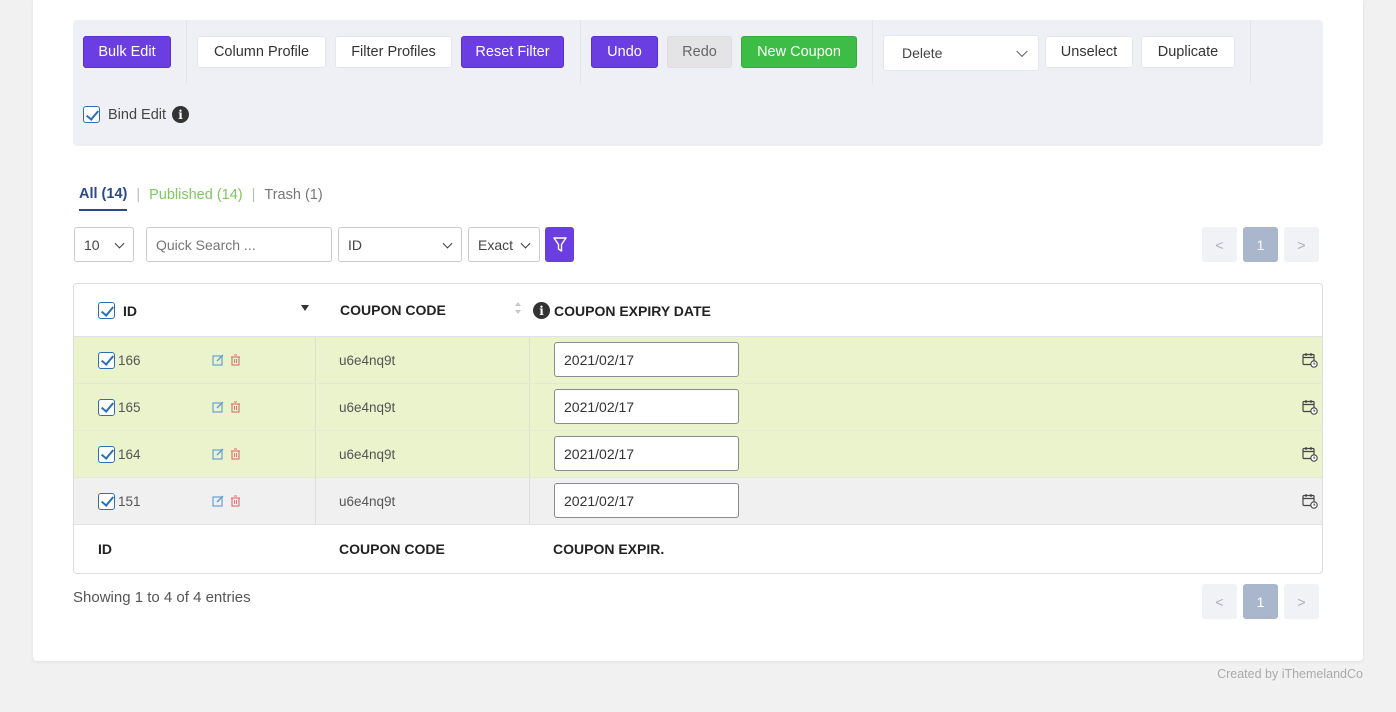 The image size is (1396, 712). What do you see at coordinates (922, 53) in the screenshot?
I see `bulk-action-value: Delete` at bounding box center [922, 53].